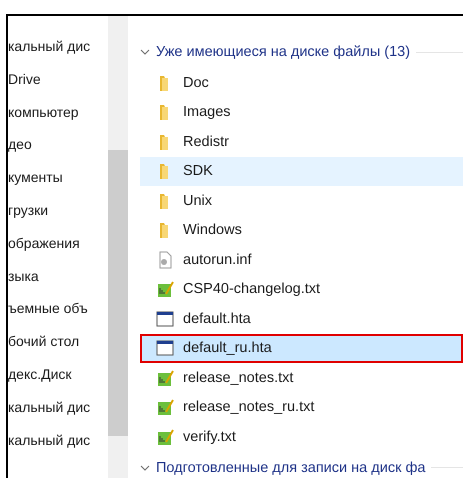 The image size is (463, 480). I want to click on nav-item: декс.Диск, so click(58, 374).